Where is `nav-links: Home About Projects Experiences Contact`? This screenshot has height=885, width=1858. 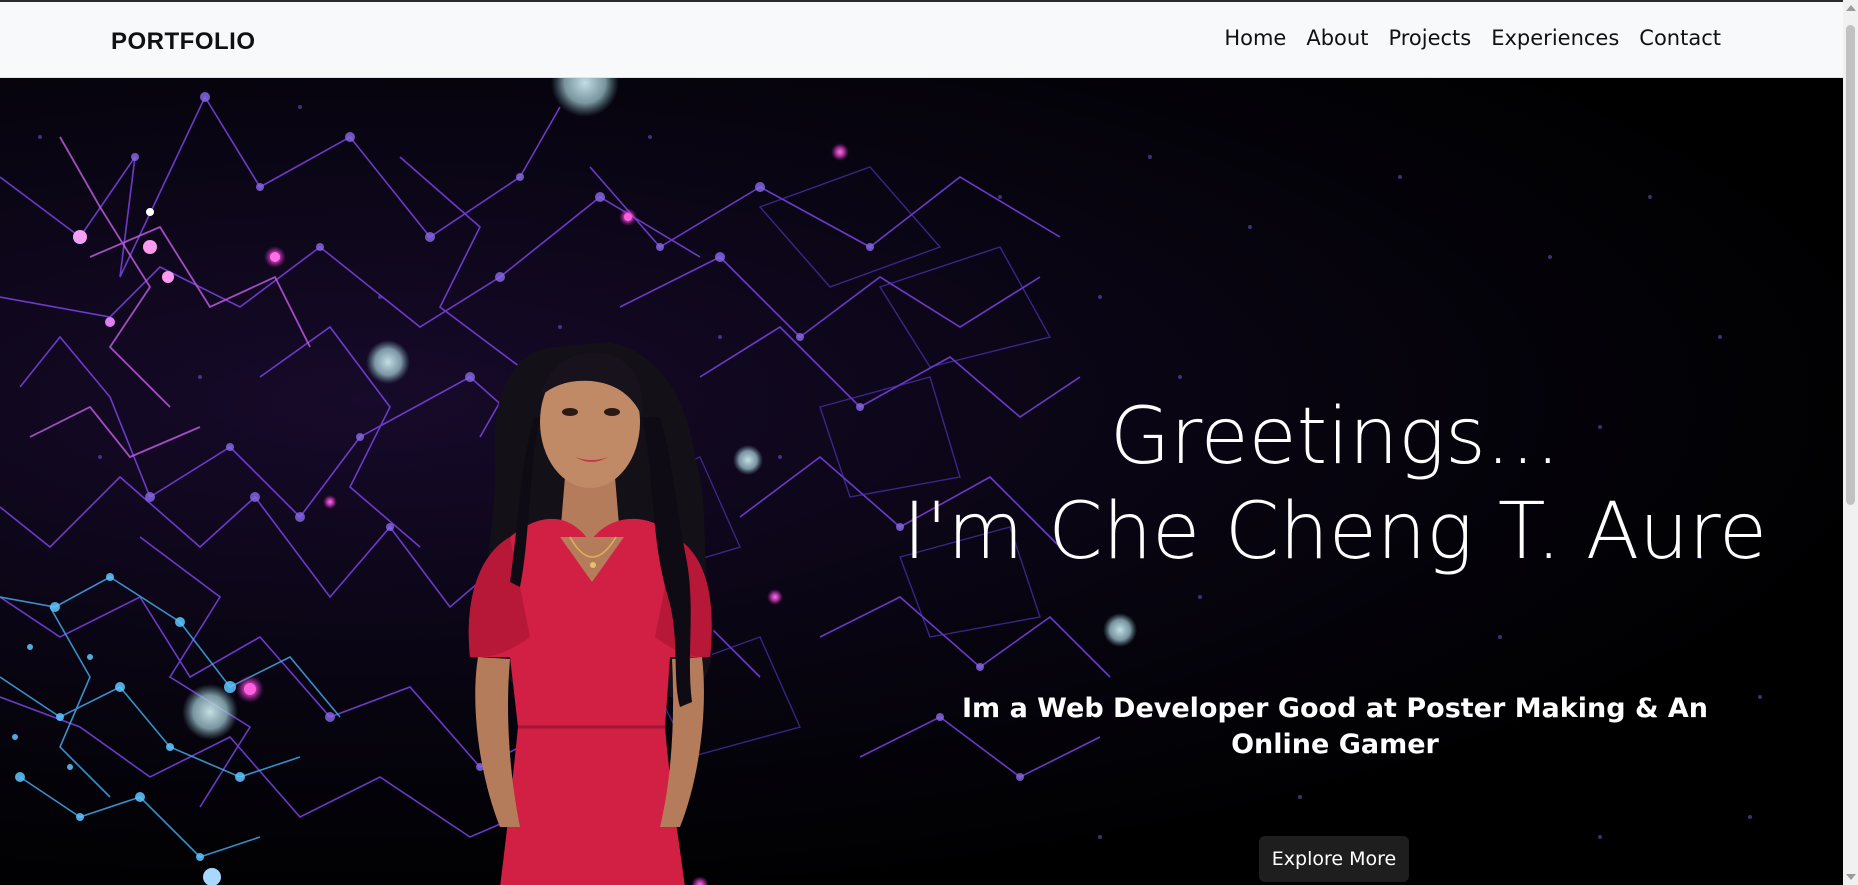
nav-links: Home About Projects Experiences Contact is located at coordinates (1472, 38).